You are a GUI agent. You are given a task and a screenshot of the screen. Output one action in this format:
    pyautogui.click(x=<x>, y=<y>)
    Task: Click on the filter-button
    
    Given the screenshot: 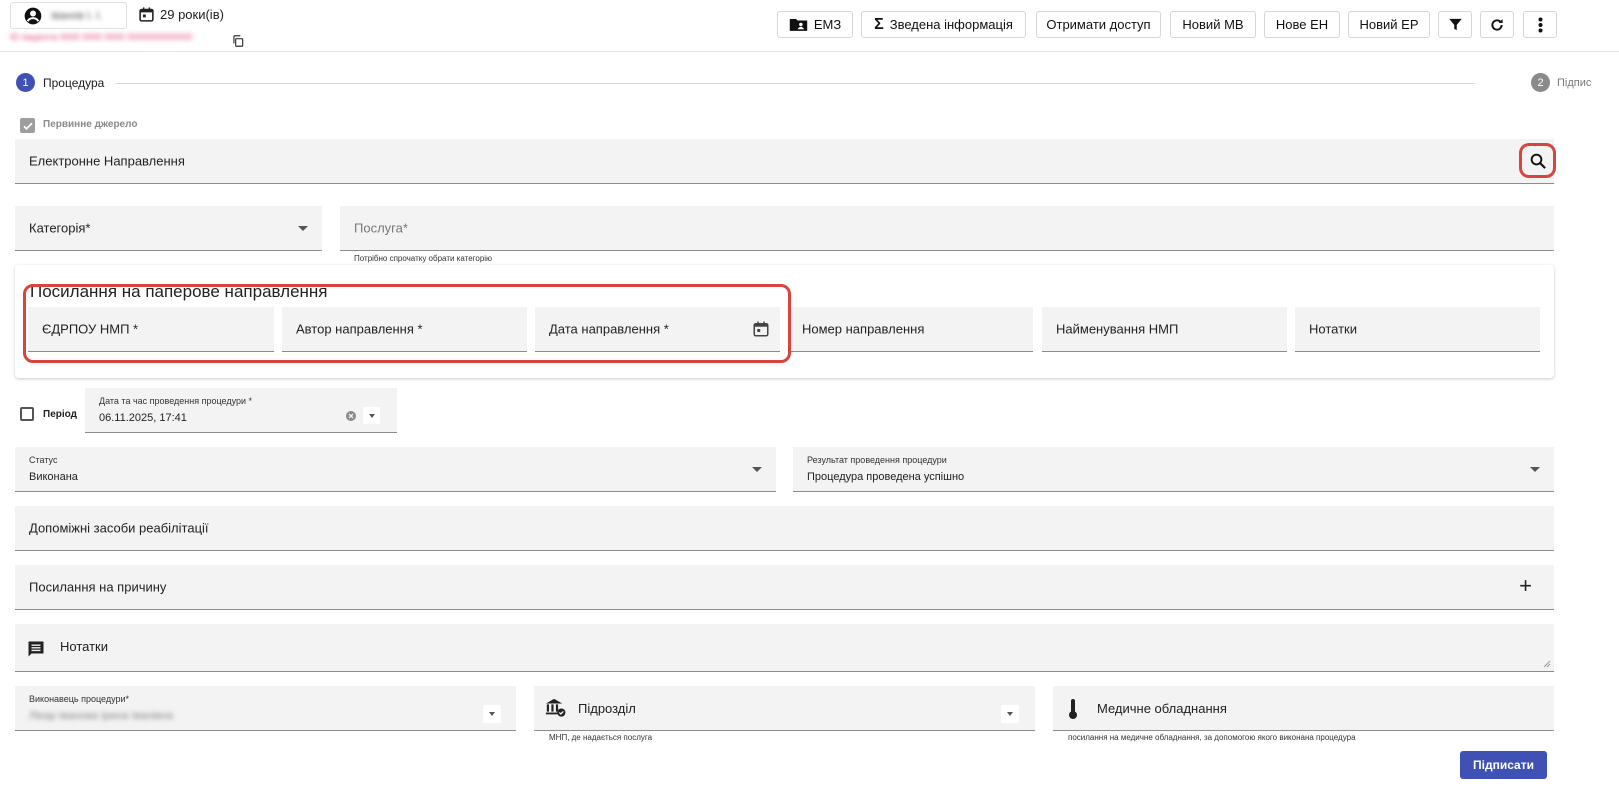 What is the action you would take?
    pyautogui.click(x=1455, y=24)
    